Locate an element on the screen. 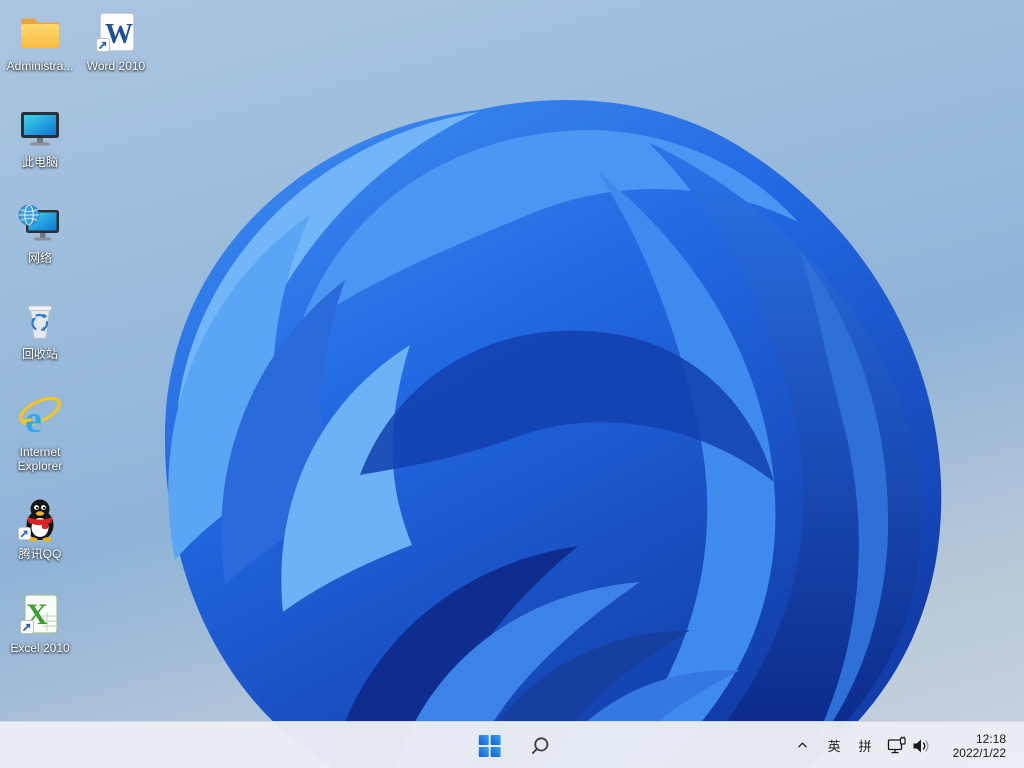  ime-mode-button: 拼 is located at coordinates (865, 746).